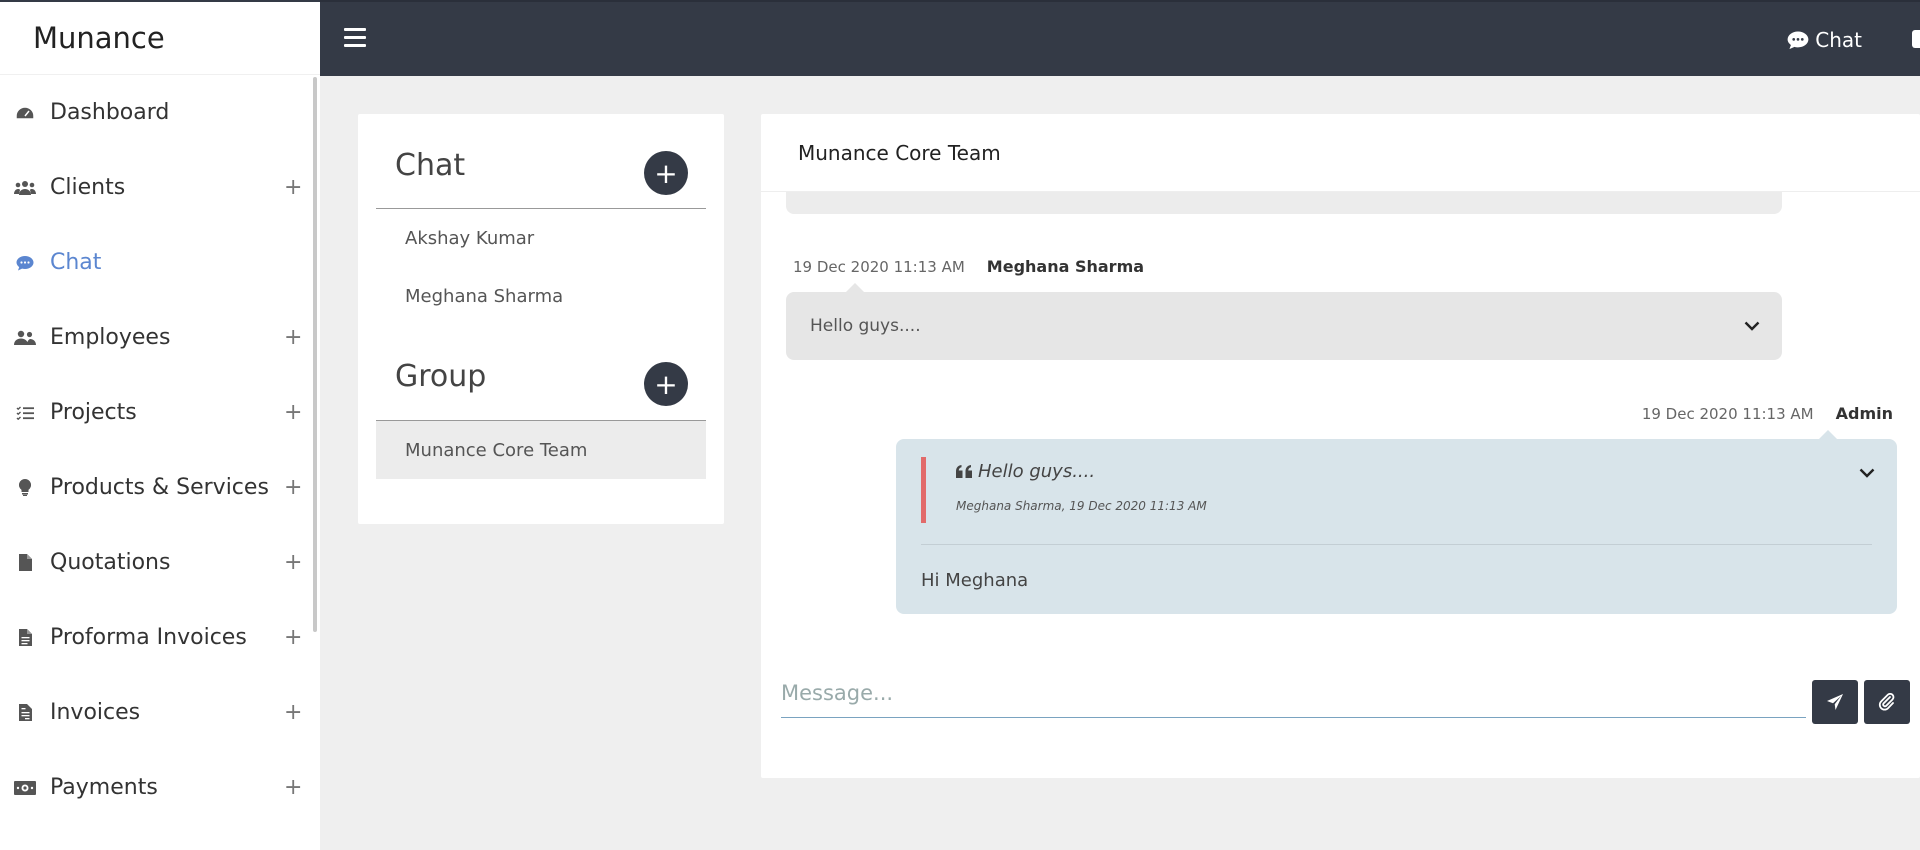 The width and height of the screenshot is (1920, 850). What do you see at coordinates (160, 712) in the screenshot?
I see `sidebar-item-invoices: Invoices +` at bounding box center [160, 712].